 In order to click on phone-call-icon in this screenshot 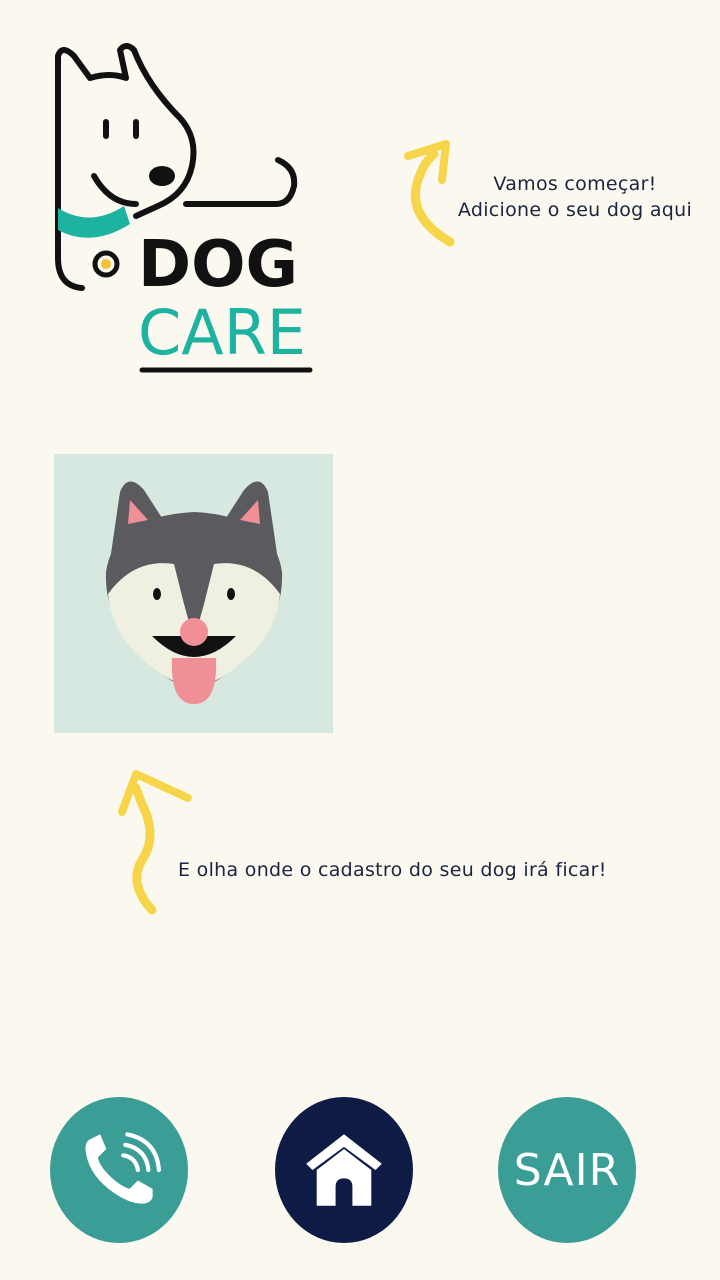, I will do `click(123, 1168)`.